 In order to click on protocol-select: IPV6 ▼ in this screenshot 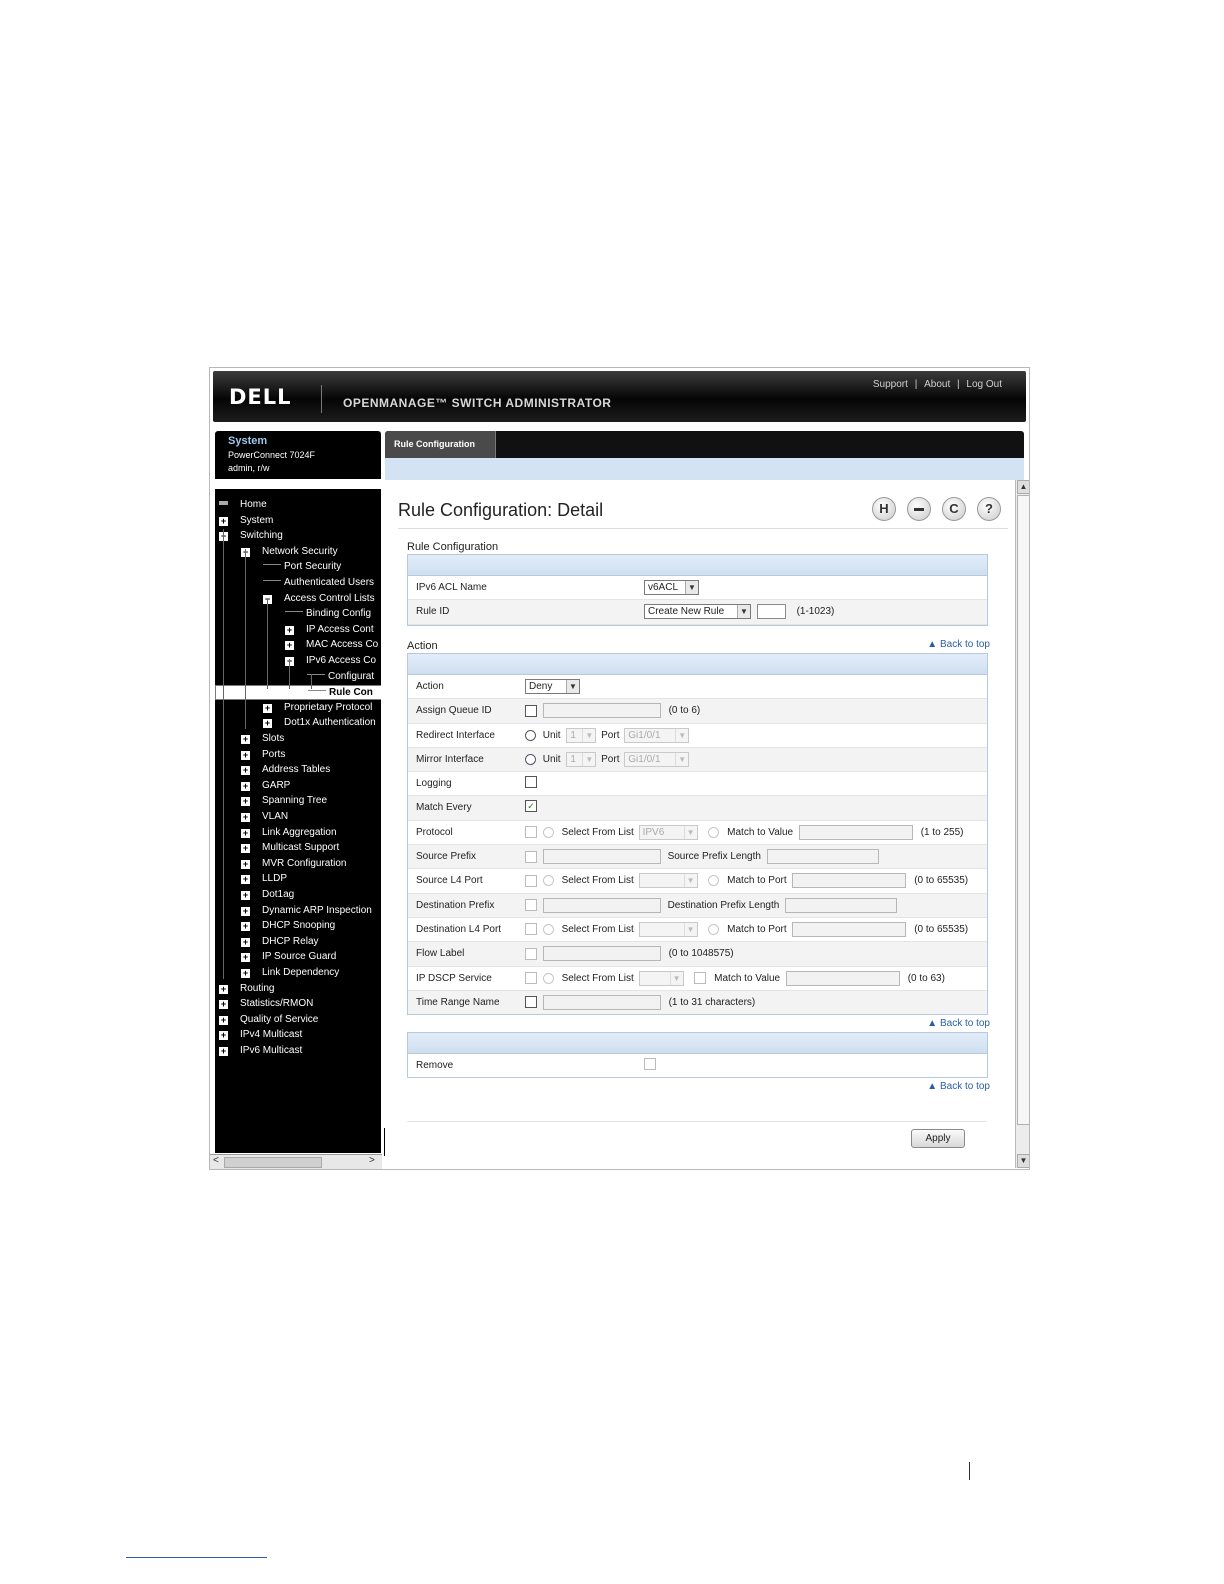, I will do `click(668, 832)`.